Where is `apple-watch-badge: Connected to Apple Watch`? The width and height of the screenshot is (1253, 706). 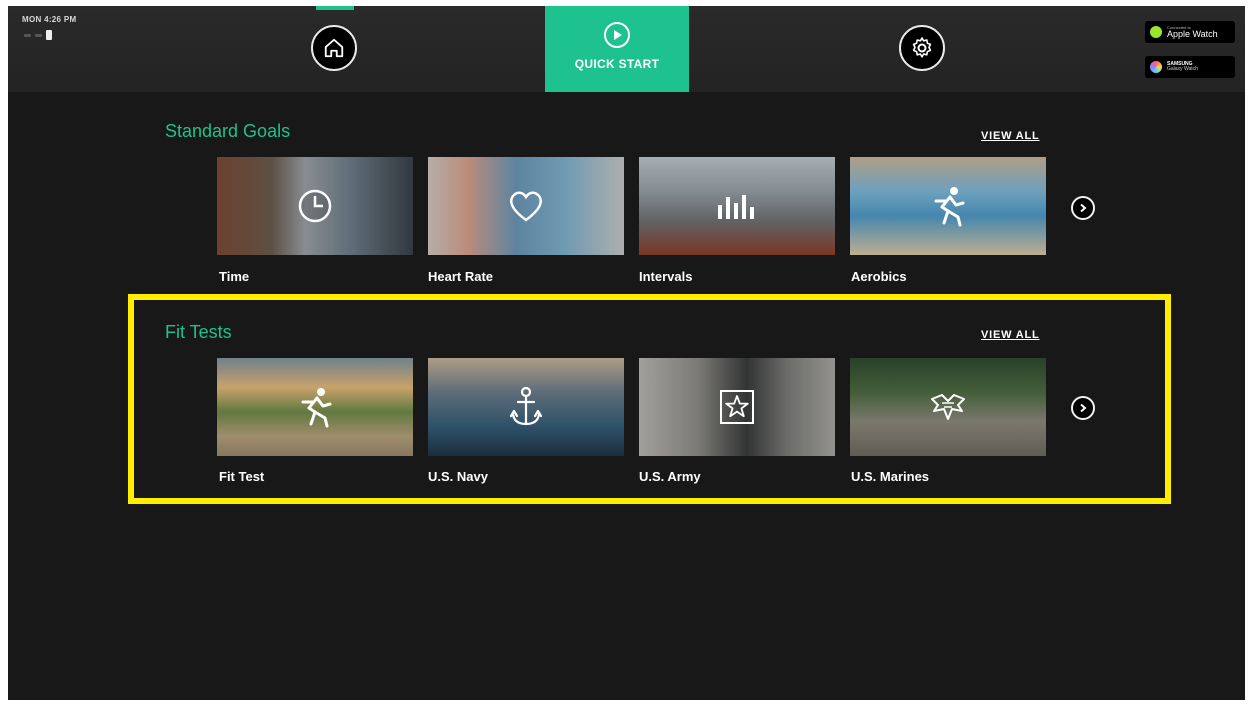 apple-watch-badge: Connected to Apple Watch is located at coordinates (1190, 32).